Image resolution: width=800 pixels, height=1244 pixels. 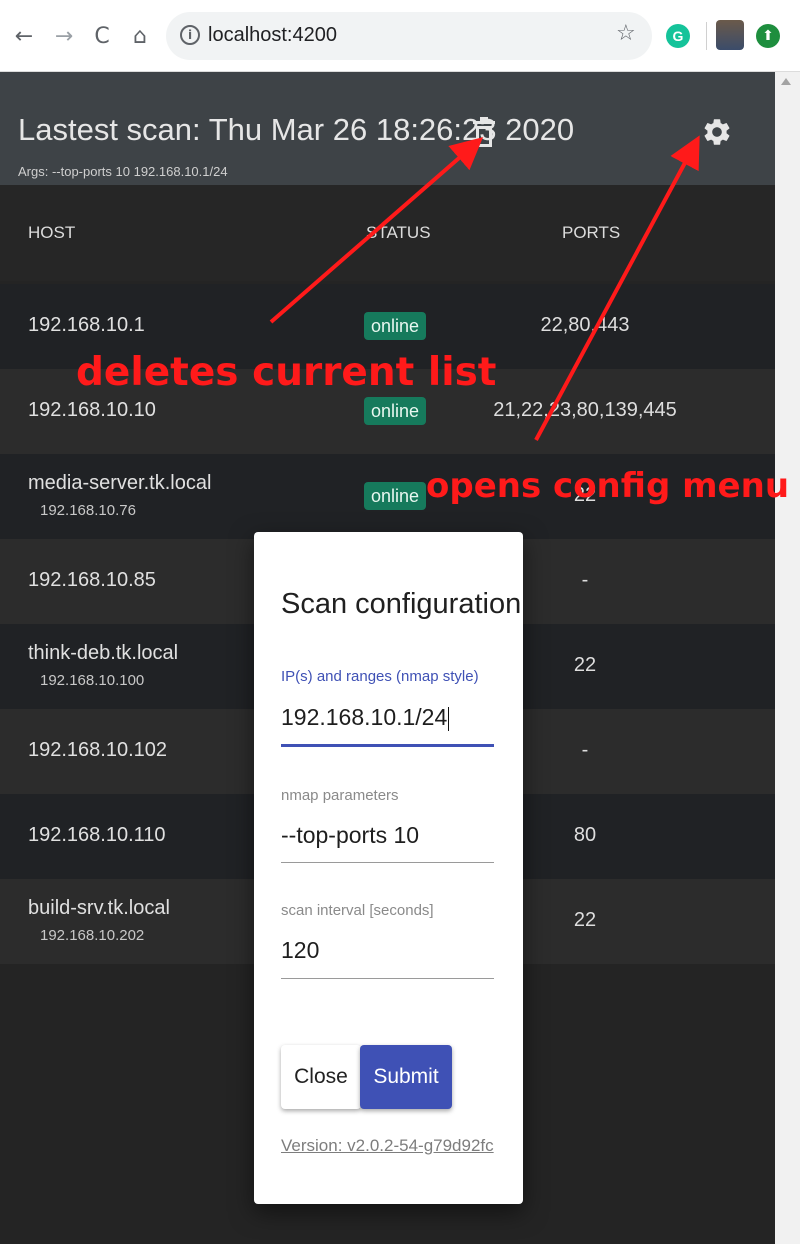 What do you see at coordinates (300, 950) in the screenshot?
I see `scan-interval-input: 120` at bounding box center [300, 950].